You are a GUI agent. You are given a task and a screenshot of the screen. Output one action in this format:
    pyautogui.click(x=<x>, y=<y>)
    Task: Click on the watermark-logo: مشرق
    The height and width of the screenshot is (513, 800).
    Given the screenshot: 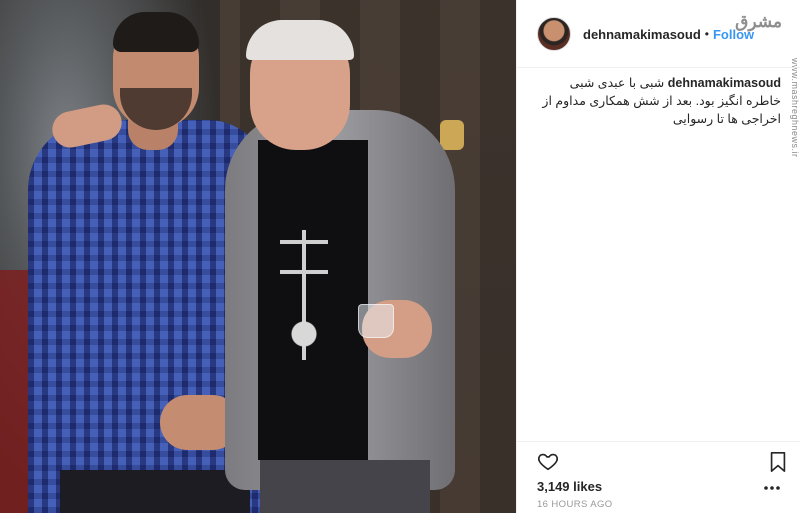 What is the action you would take?
    pyautogui.click(x=758, y=22)
    